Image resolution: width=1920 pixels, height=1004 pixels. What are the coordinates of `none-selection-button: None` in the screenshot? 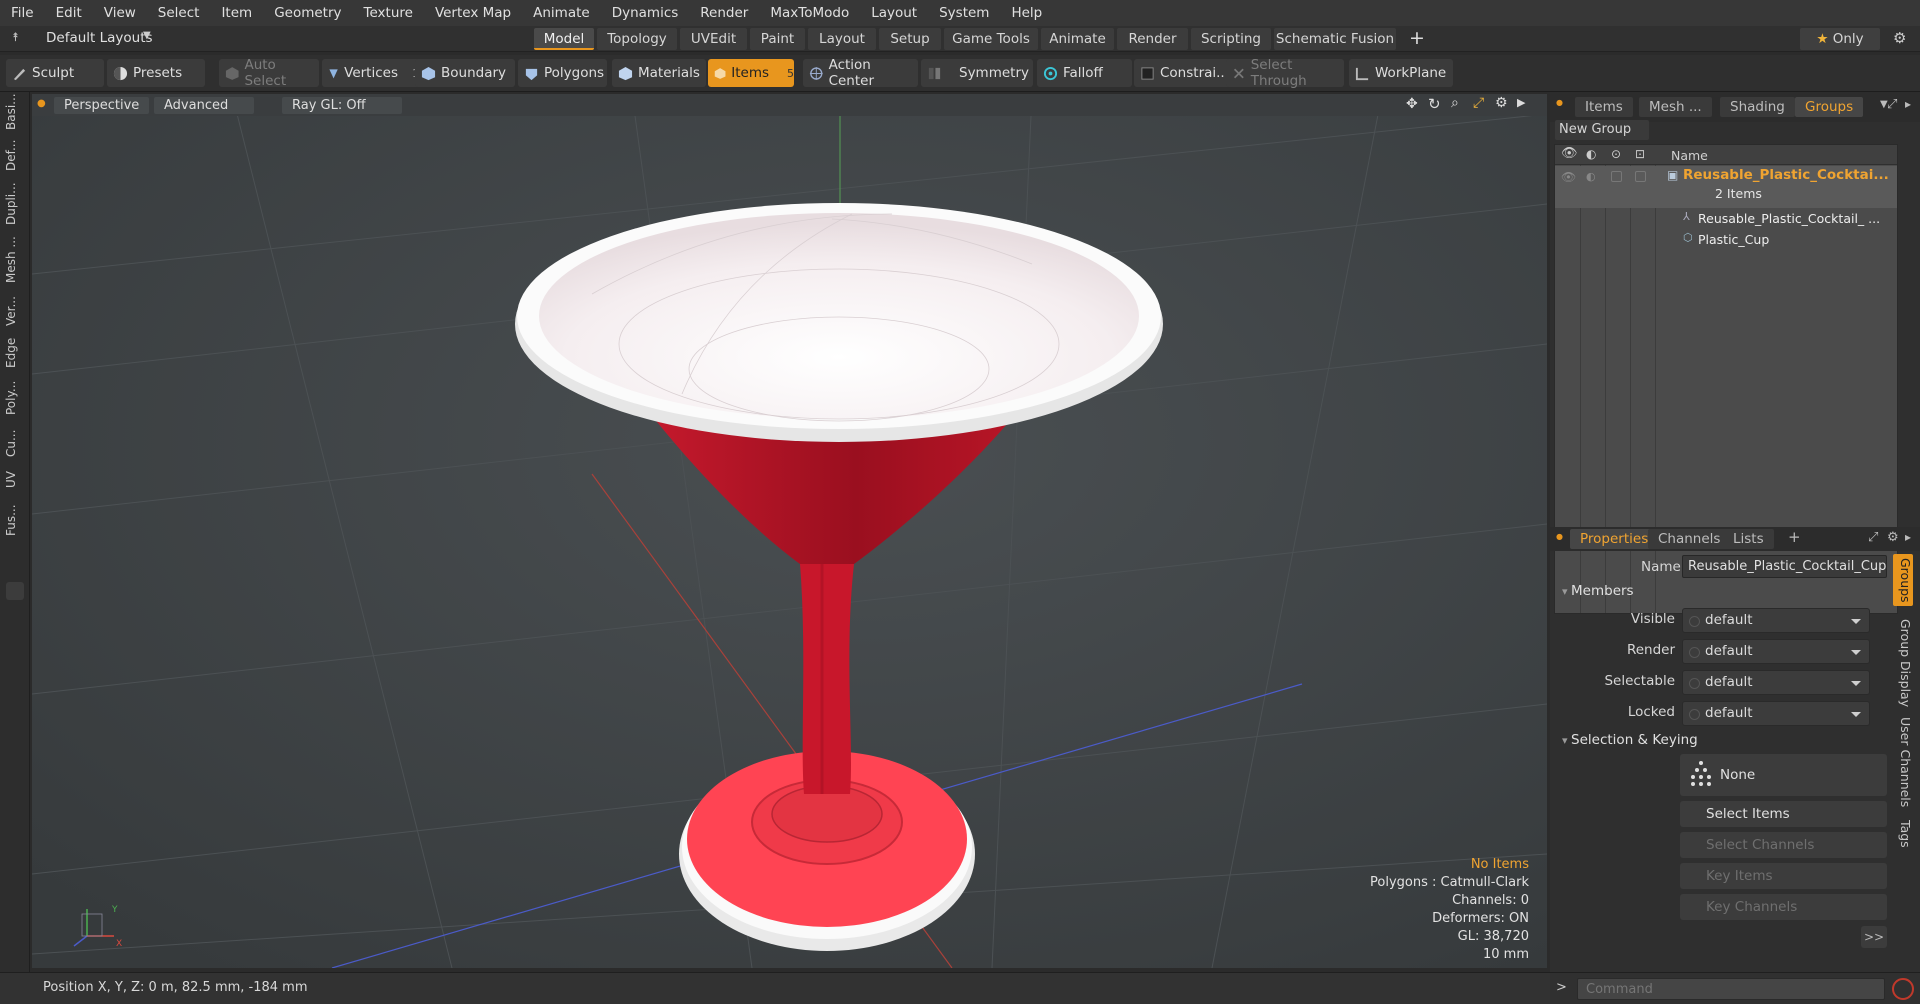 It's located at (1783, 775).